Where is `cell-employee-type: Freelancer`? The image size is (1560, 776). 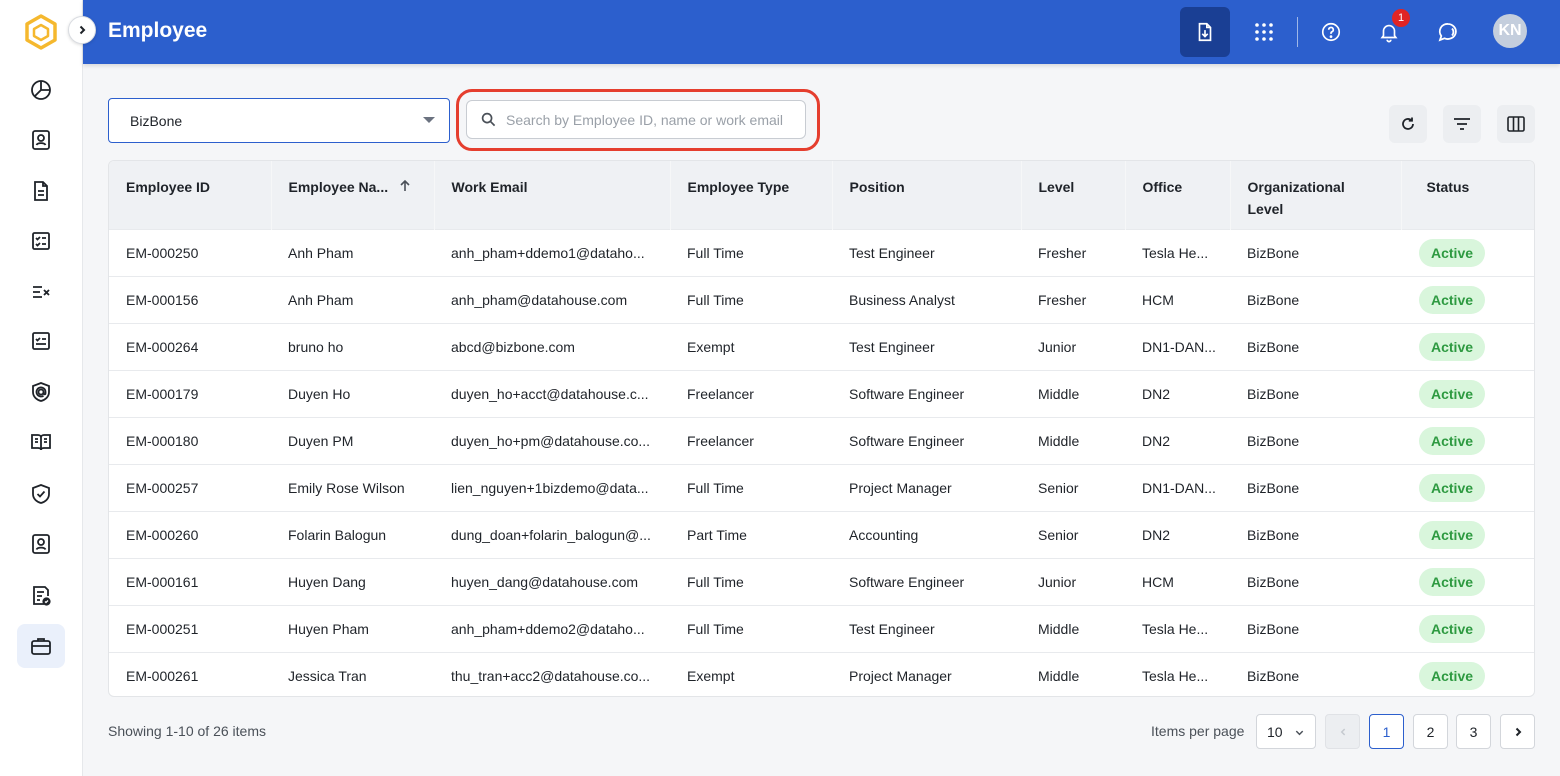
cell-employee-type: Freelancer is located at coordinates (720, 393).